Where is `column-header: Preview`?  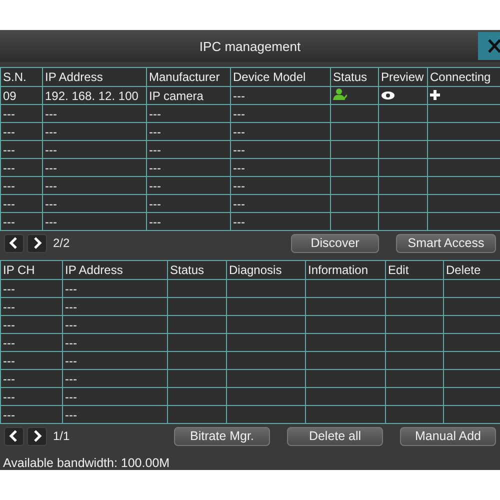
column-header: Preview is located at coordinates (403, 77).